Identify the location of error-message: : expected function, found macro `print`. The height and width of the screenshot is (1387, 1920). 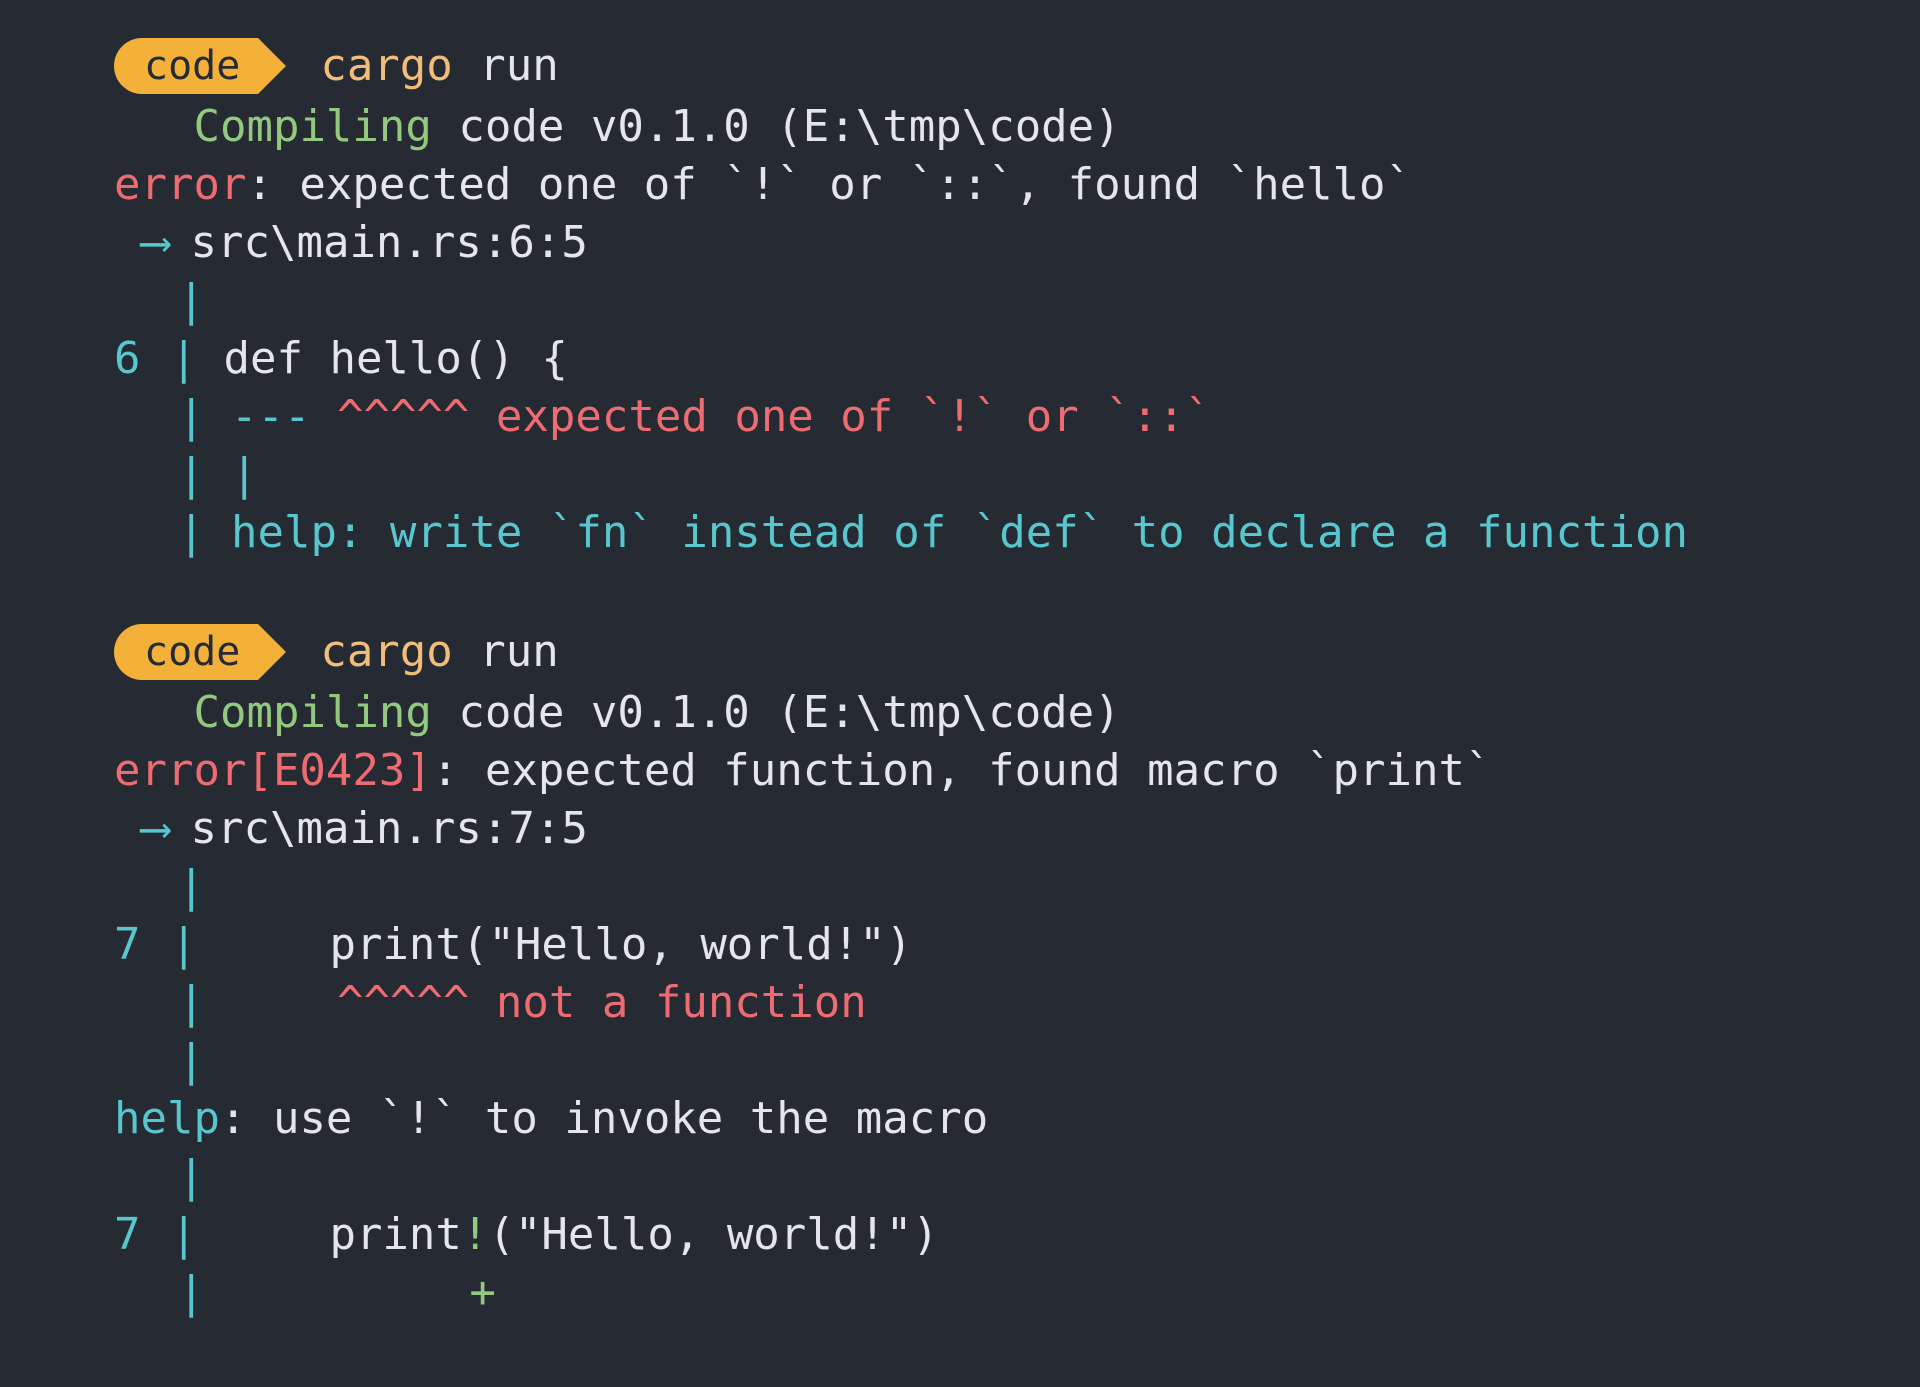
(961, 770).